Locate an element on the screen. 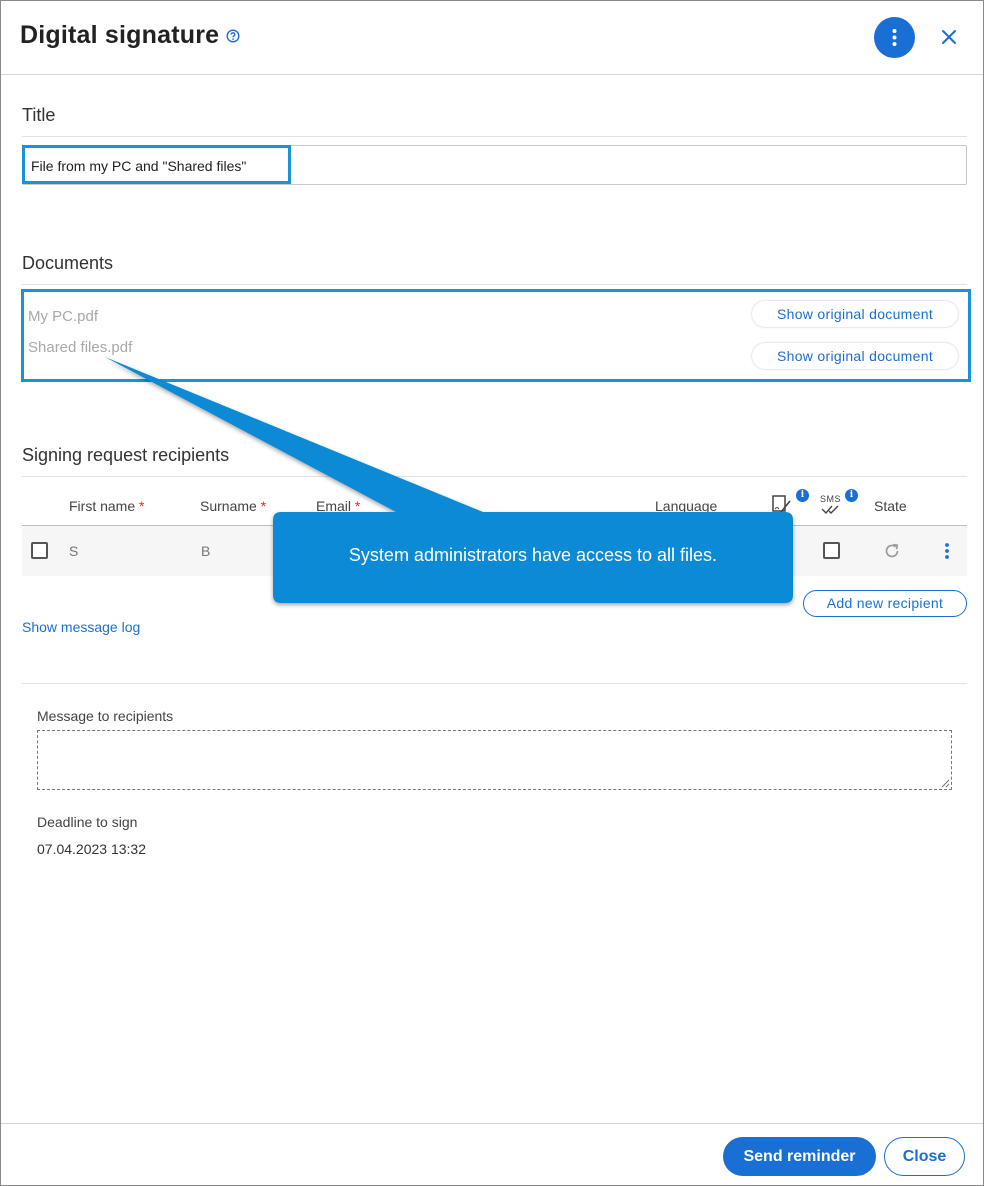  help-circle-icon is located at coordinates (233, 36).